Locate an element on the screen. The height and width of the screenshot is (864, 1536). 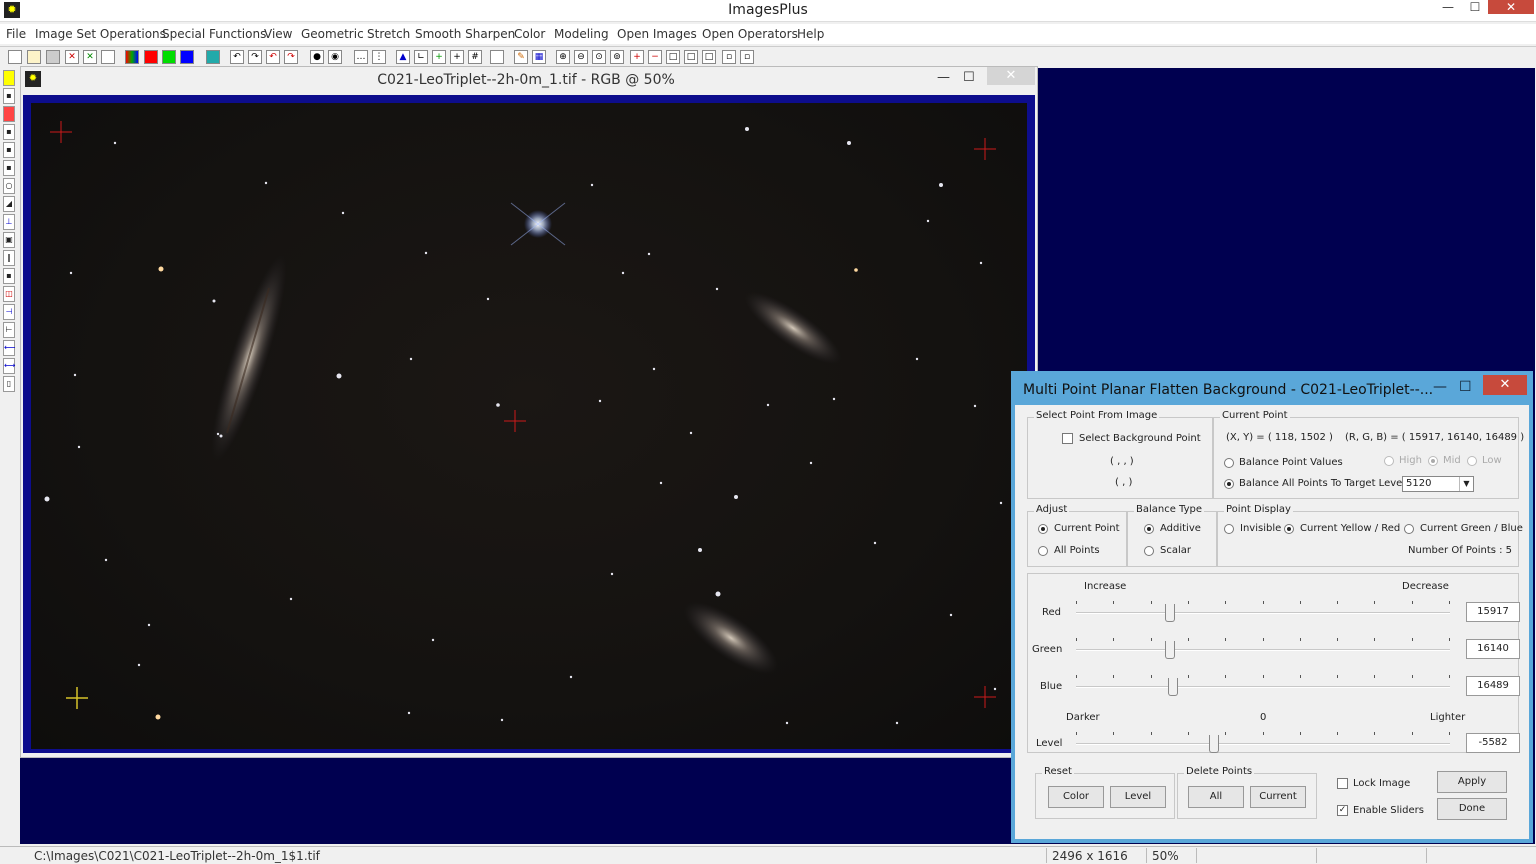
grid-icon is located at coordinates (213, 57).